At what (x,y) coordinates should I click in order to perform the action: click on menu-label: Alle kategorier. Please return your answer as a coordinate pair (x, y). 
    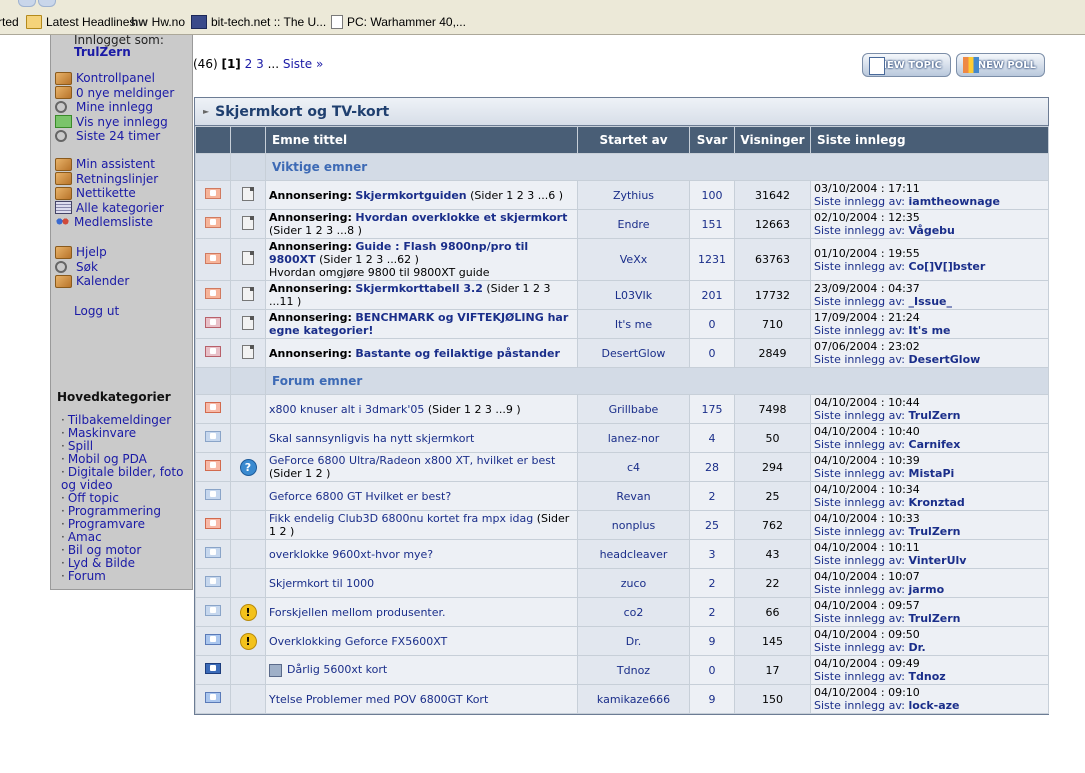
    Looking at the image, I should click on (120, 207).